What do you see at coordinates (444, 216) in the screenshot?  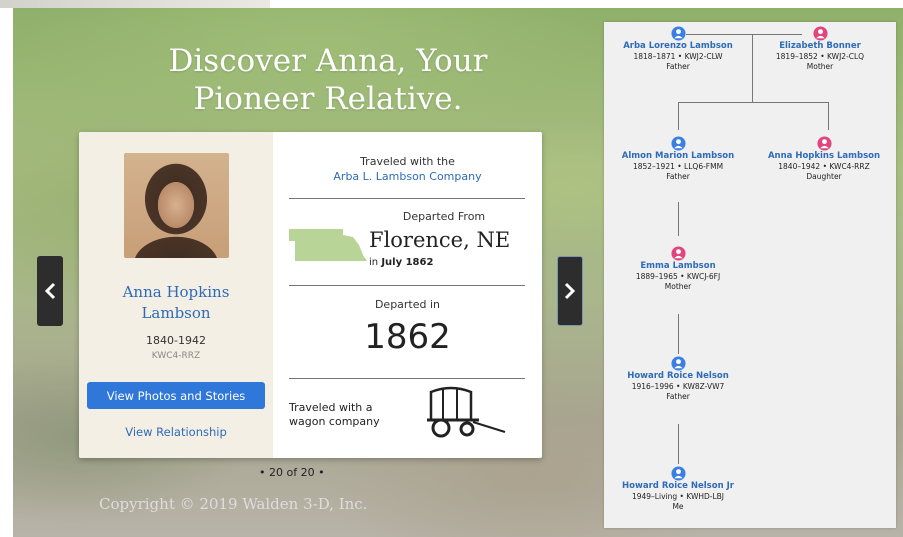 I see `departed-from-label: Departed From` at bounding box center [444, 216].